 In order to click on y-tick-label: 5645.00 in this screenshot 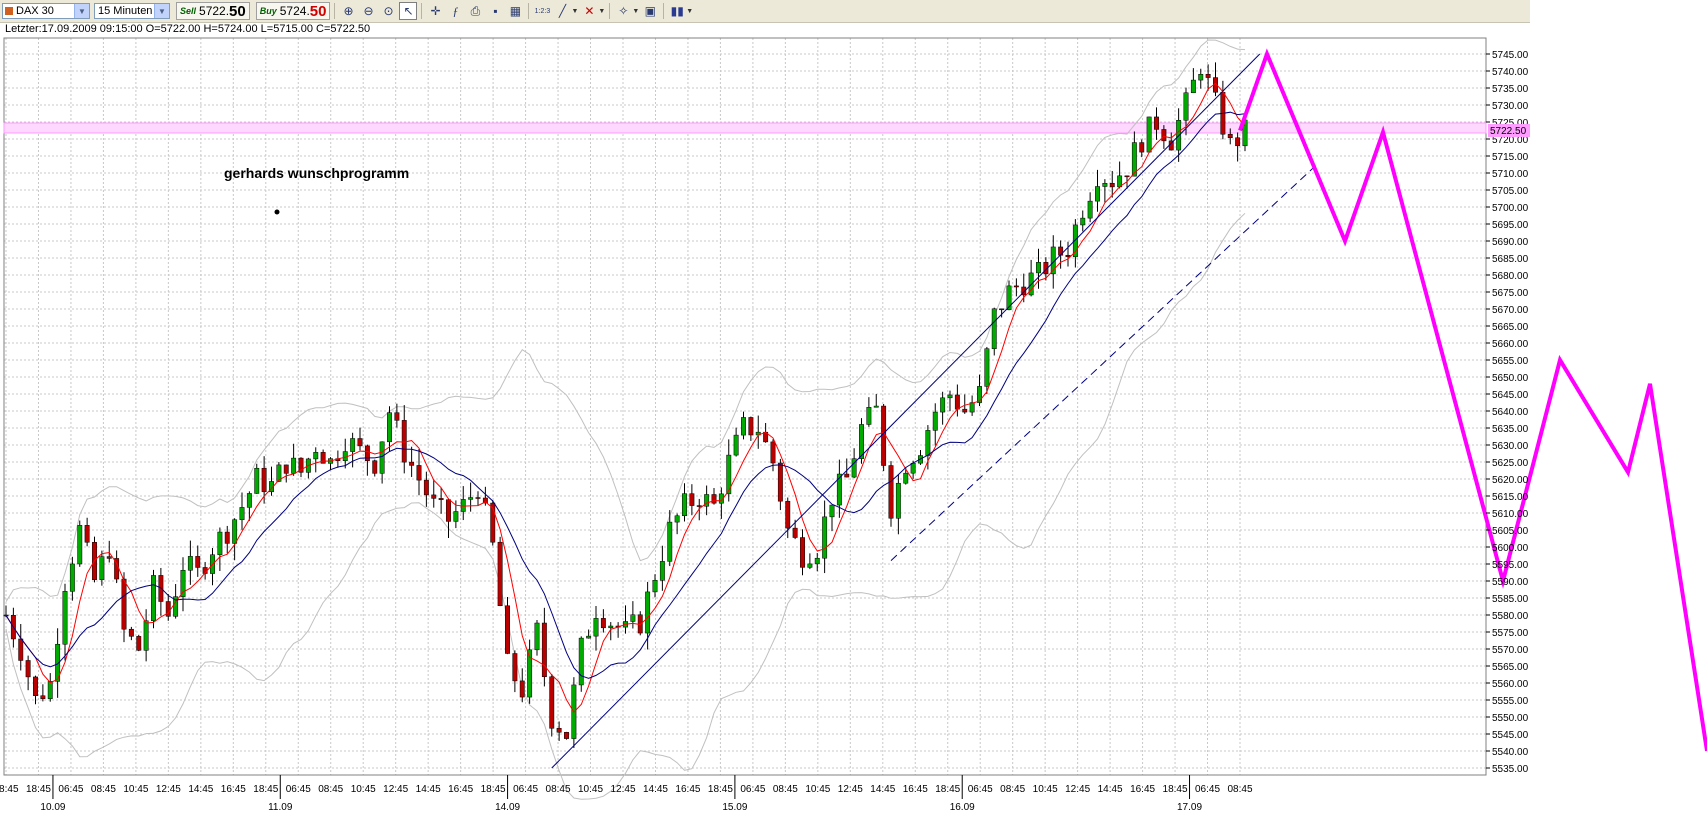, I will do `click(1510, 395)`.